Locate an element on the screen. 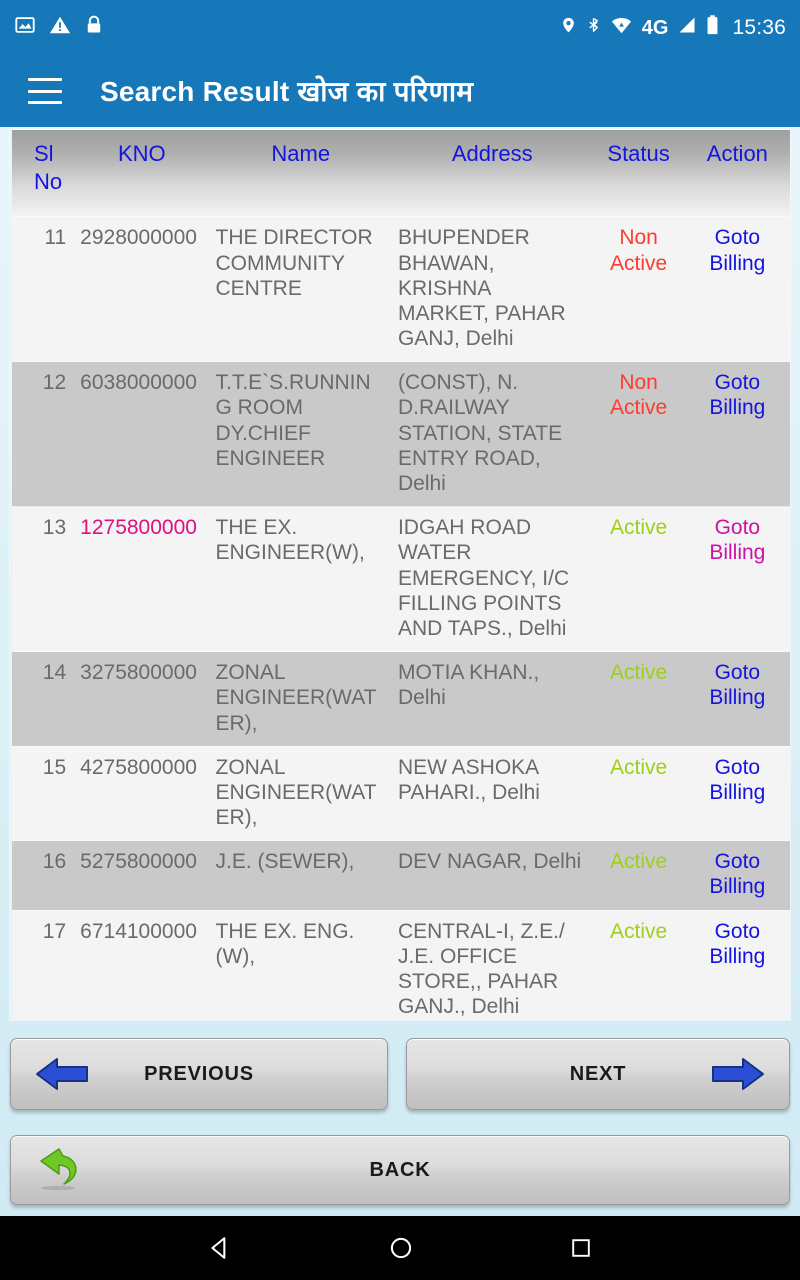 This screenshot has width=800, height=1280. cell-name: THE DIRECTOR COMMUNITY CENTRE is located at coordinates (300, 289).